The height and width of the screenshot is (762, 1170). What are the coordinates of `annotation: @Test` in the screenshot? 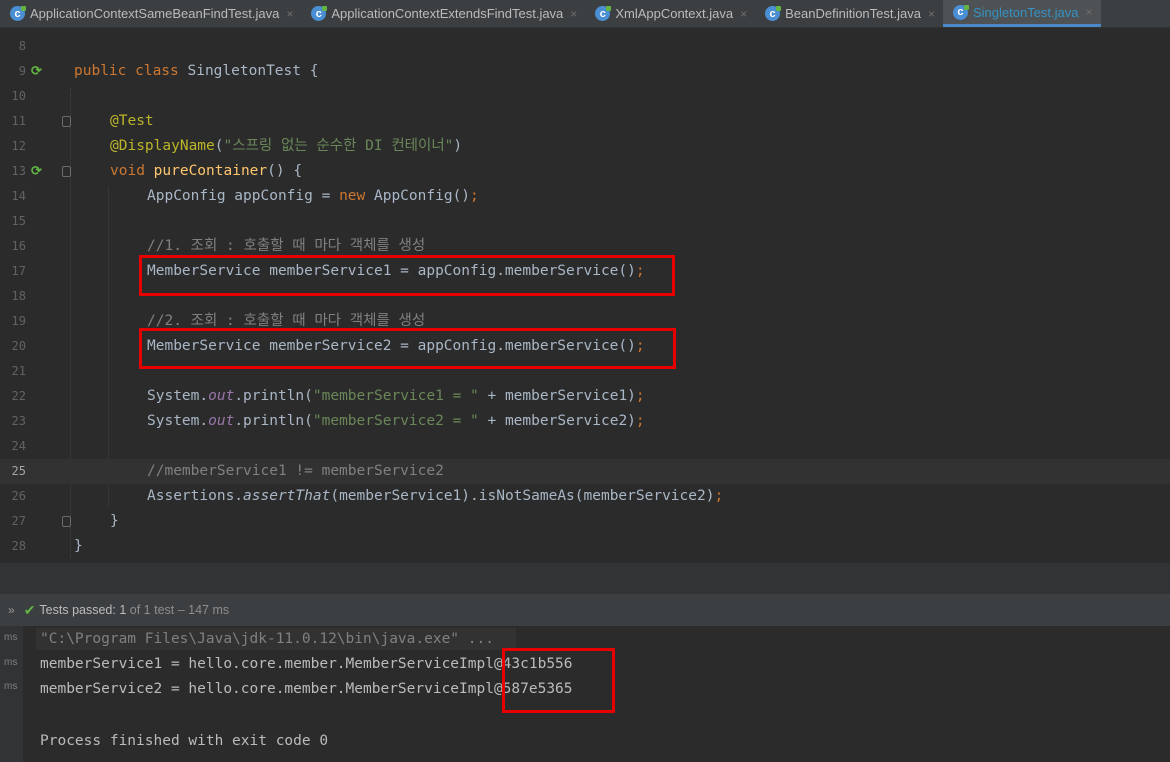 It's located at (132, 121).